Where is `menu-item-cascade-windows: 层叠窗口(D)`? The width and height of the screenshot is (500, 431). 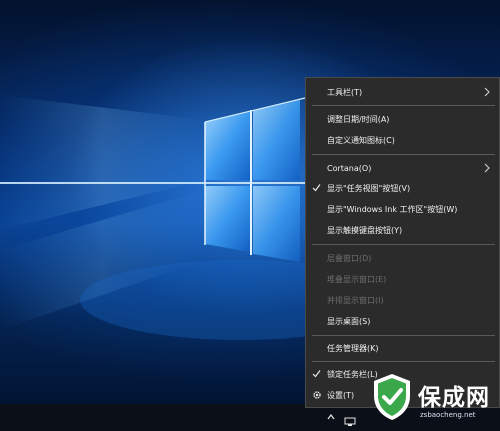 menu-item-cascade-windows: 层叠窗口(D) is located at coordinates (402, 258).